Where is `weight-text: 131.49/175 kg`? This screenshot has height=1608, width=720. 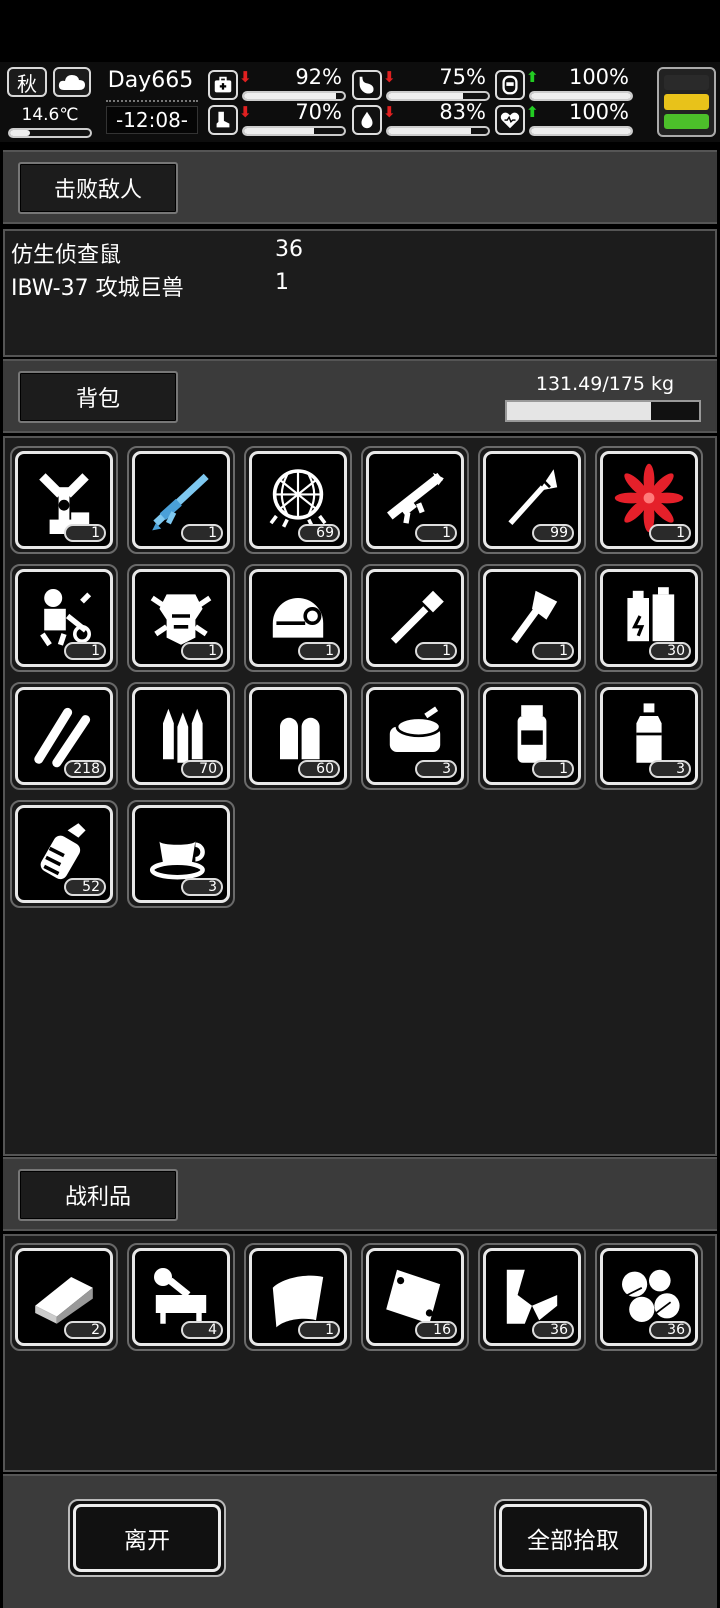 weight-text: 131.49/175 kg is located at coordinates (605, 384).